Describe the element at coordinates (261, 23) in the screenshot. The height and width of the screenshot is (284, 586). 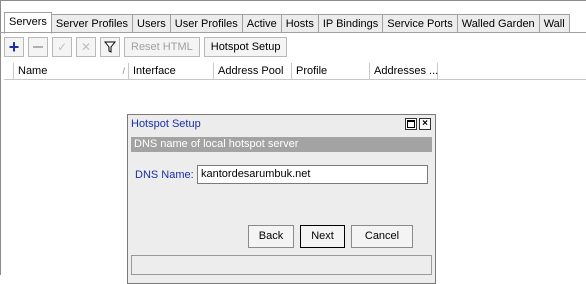
I see `tab-active: Active` at that location.